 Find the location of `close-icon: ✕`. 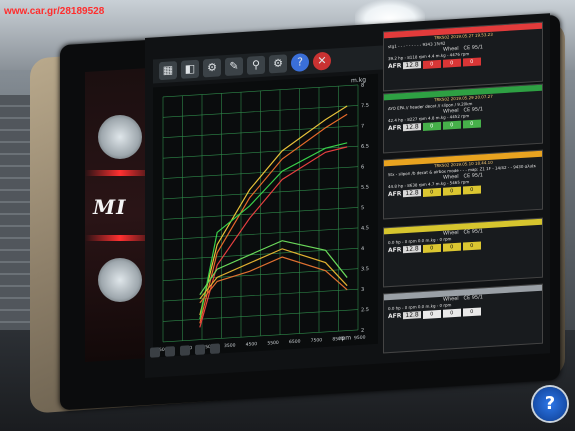

close-icon: ✕ is located at coordinates (322, 61).